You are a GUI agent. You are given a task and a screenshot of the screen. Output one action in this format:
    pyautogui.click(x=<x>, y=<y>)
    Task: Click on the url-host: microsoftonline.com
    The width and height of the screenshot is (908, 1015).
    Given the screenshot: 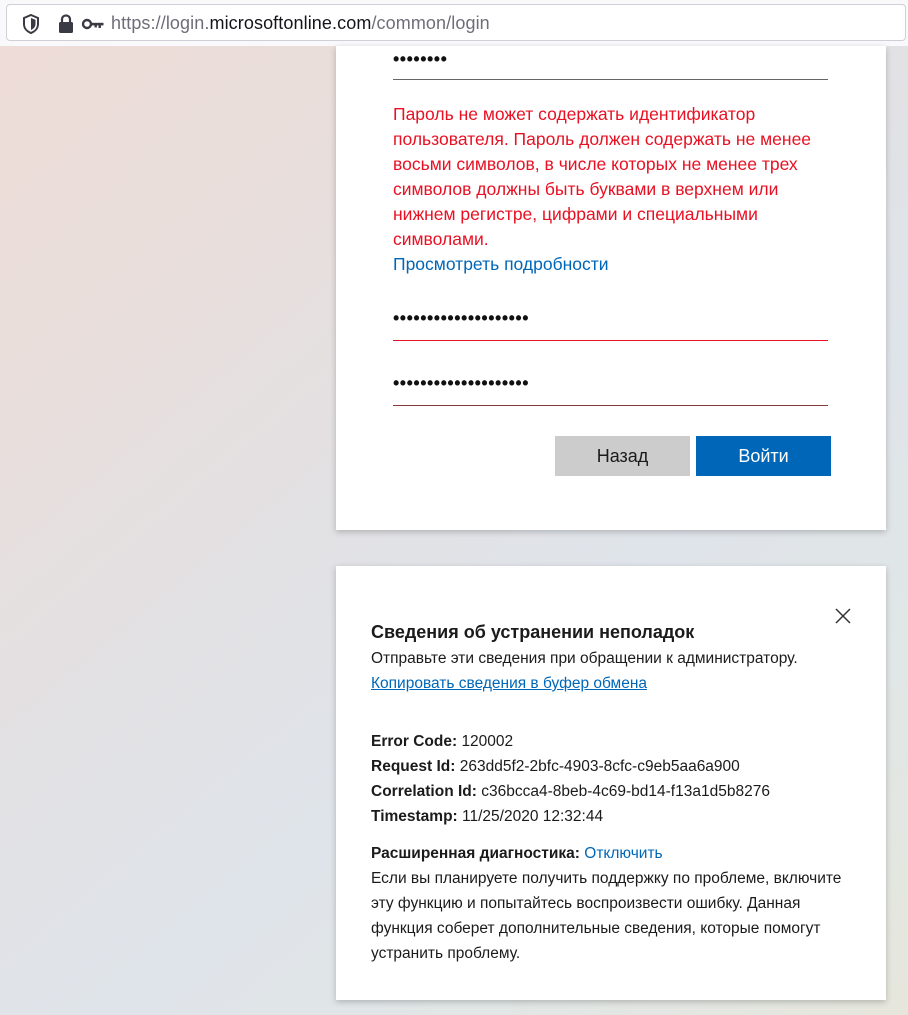 What is the action you would take?
    pyautogui.click(x=290, y=23)
    